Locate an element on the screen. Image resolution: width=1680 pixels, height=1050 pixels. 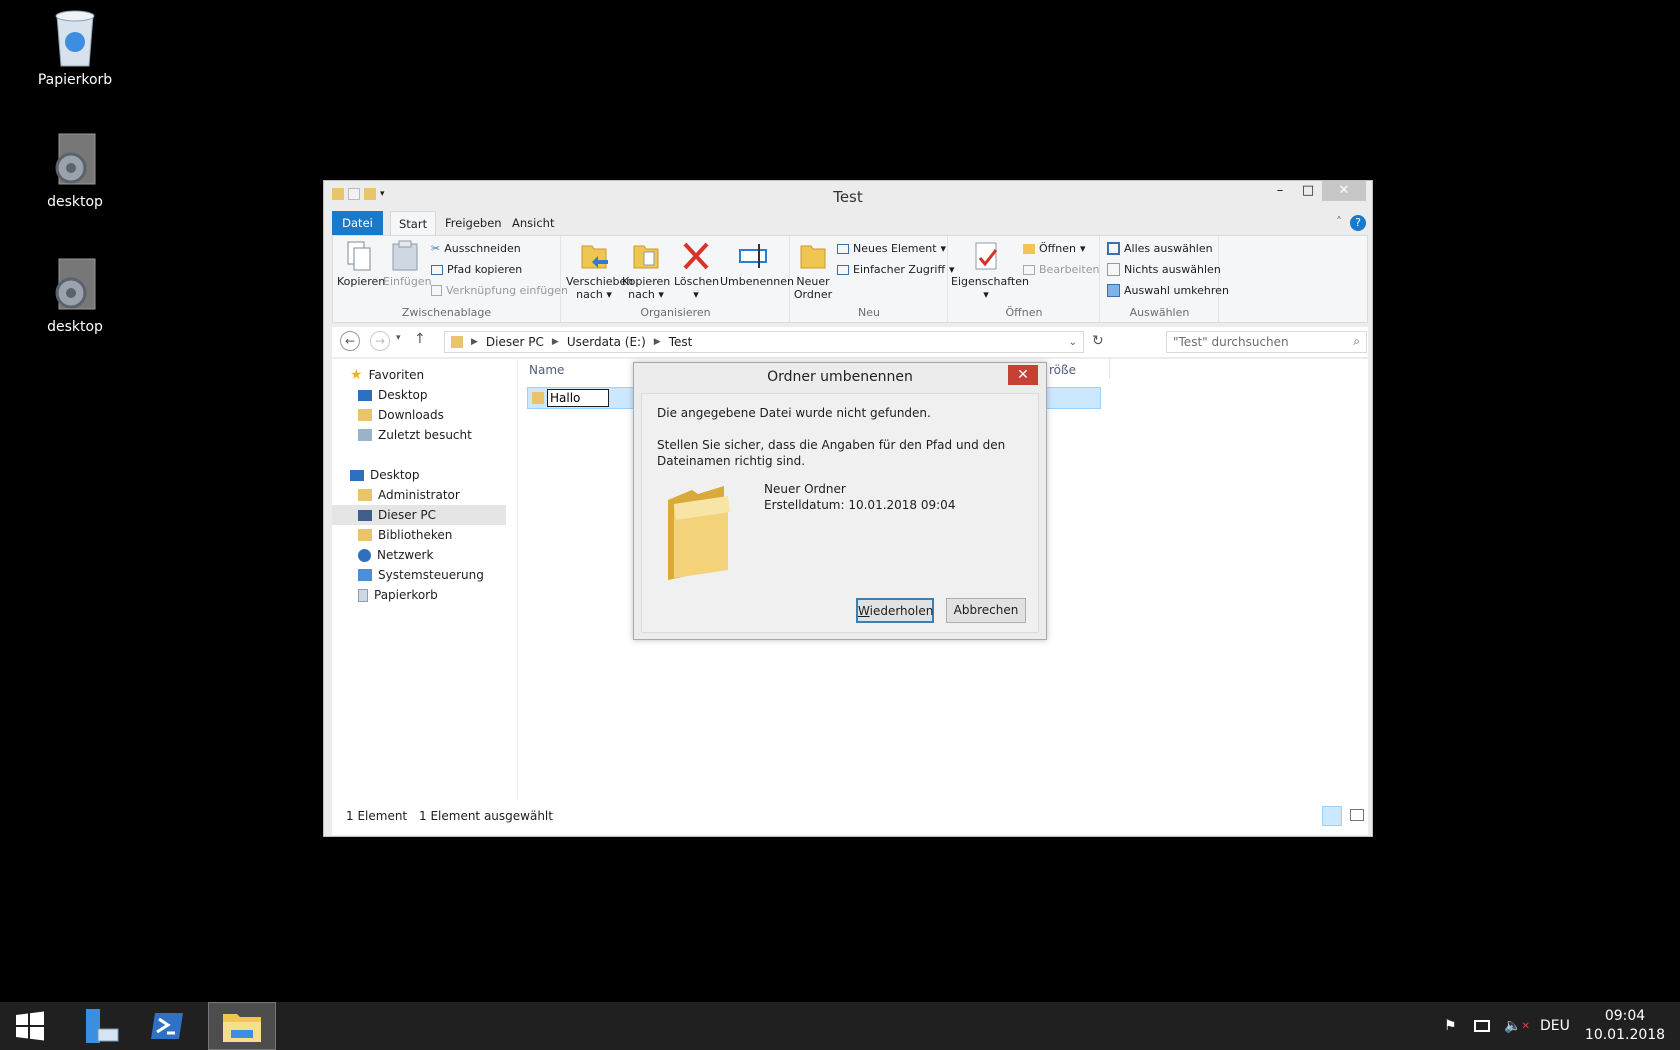
new-item-icon is located at coordinates (843, 248).